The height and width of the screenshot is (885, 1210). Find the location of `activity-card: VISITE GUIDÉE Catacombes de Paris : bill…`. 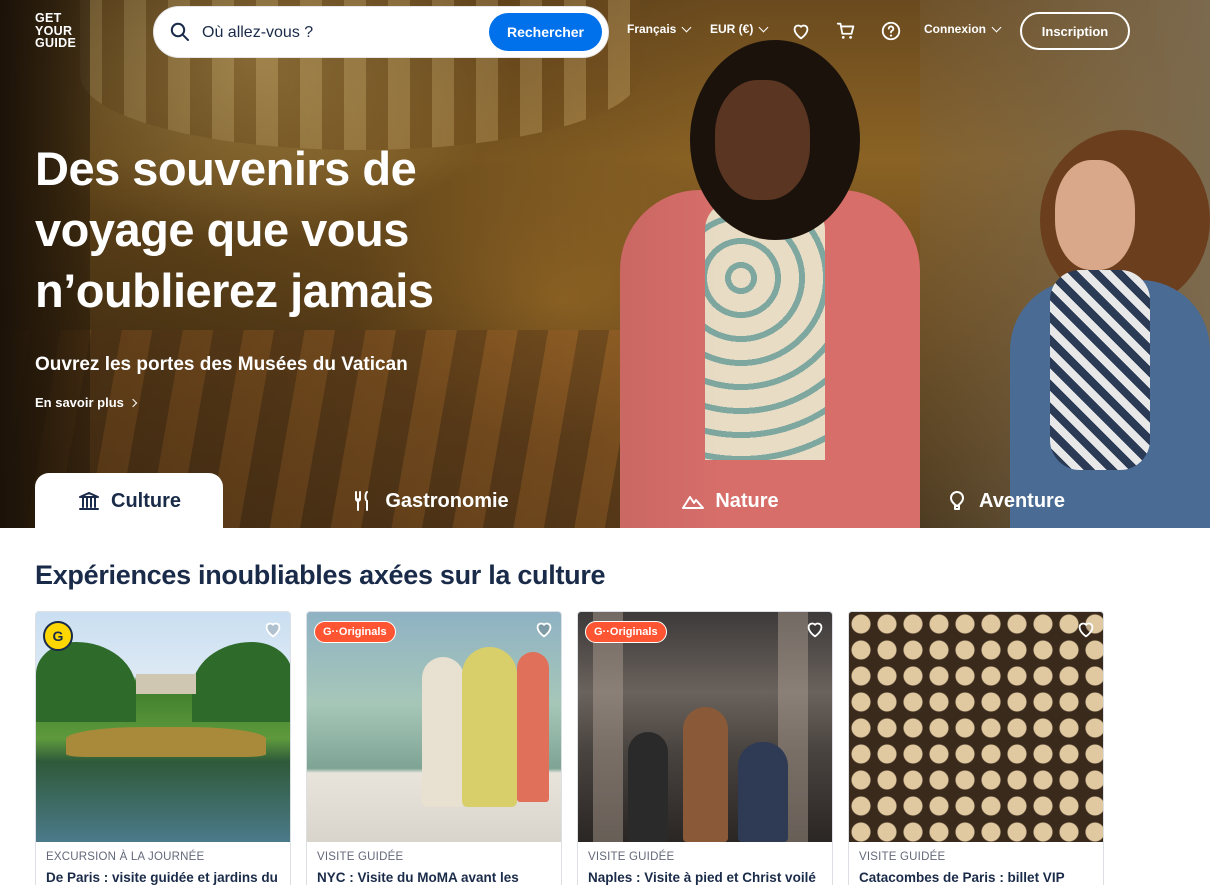

activity-card: VISITE GUIDÉE Catacombes de Paris : bill… is located at coordinates (976, 748).